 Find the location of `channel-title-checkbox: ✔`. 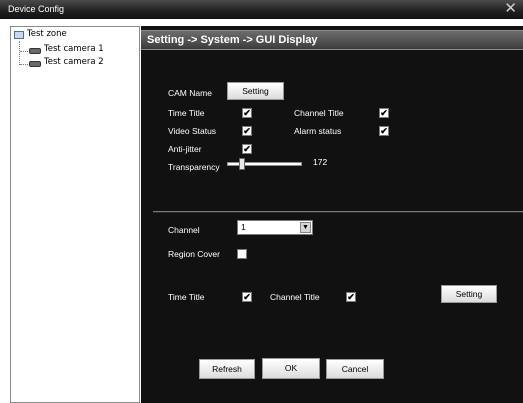

channel-title-checkbox: ✔ is located at coordinates (384, 113).